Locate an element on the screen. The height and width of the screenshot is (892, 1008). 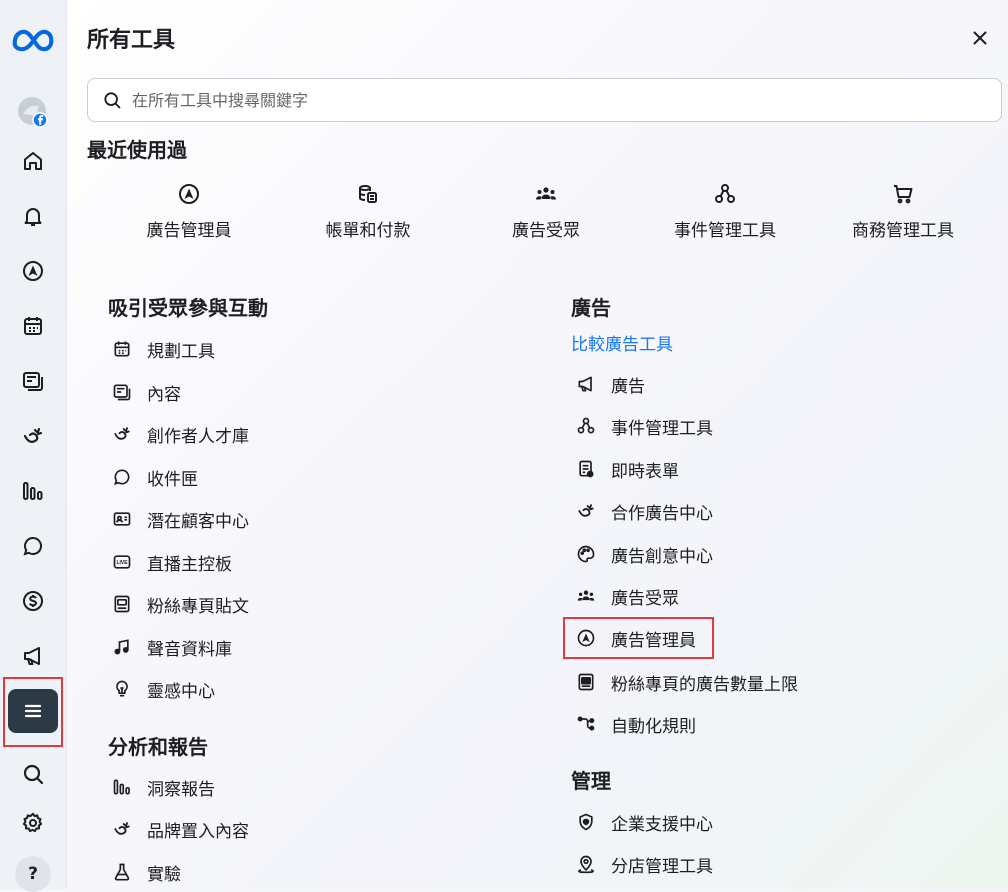
tool-page-ads-limit: 粉絲專頁的廣告數量上限 is located at coordinates (686, 682).